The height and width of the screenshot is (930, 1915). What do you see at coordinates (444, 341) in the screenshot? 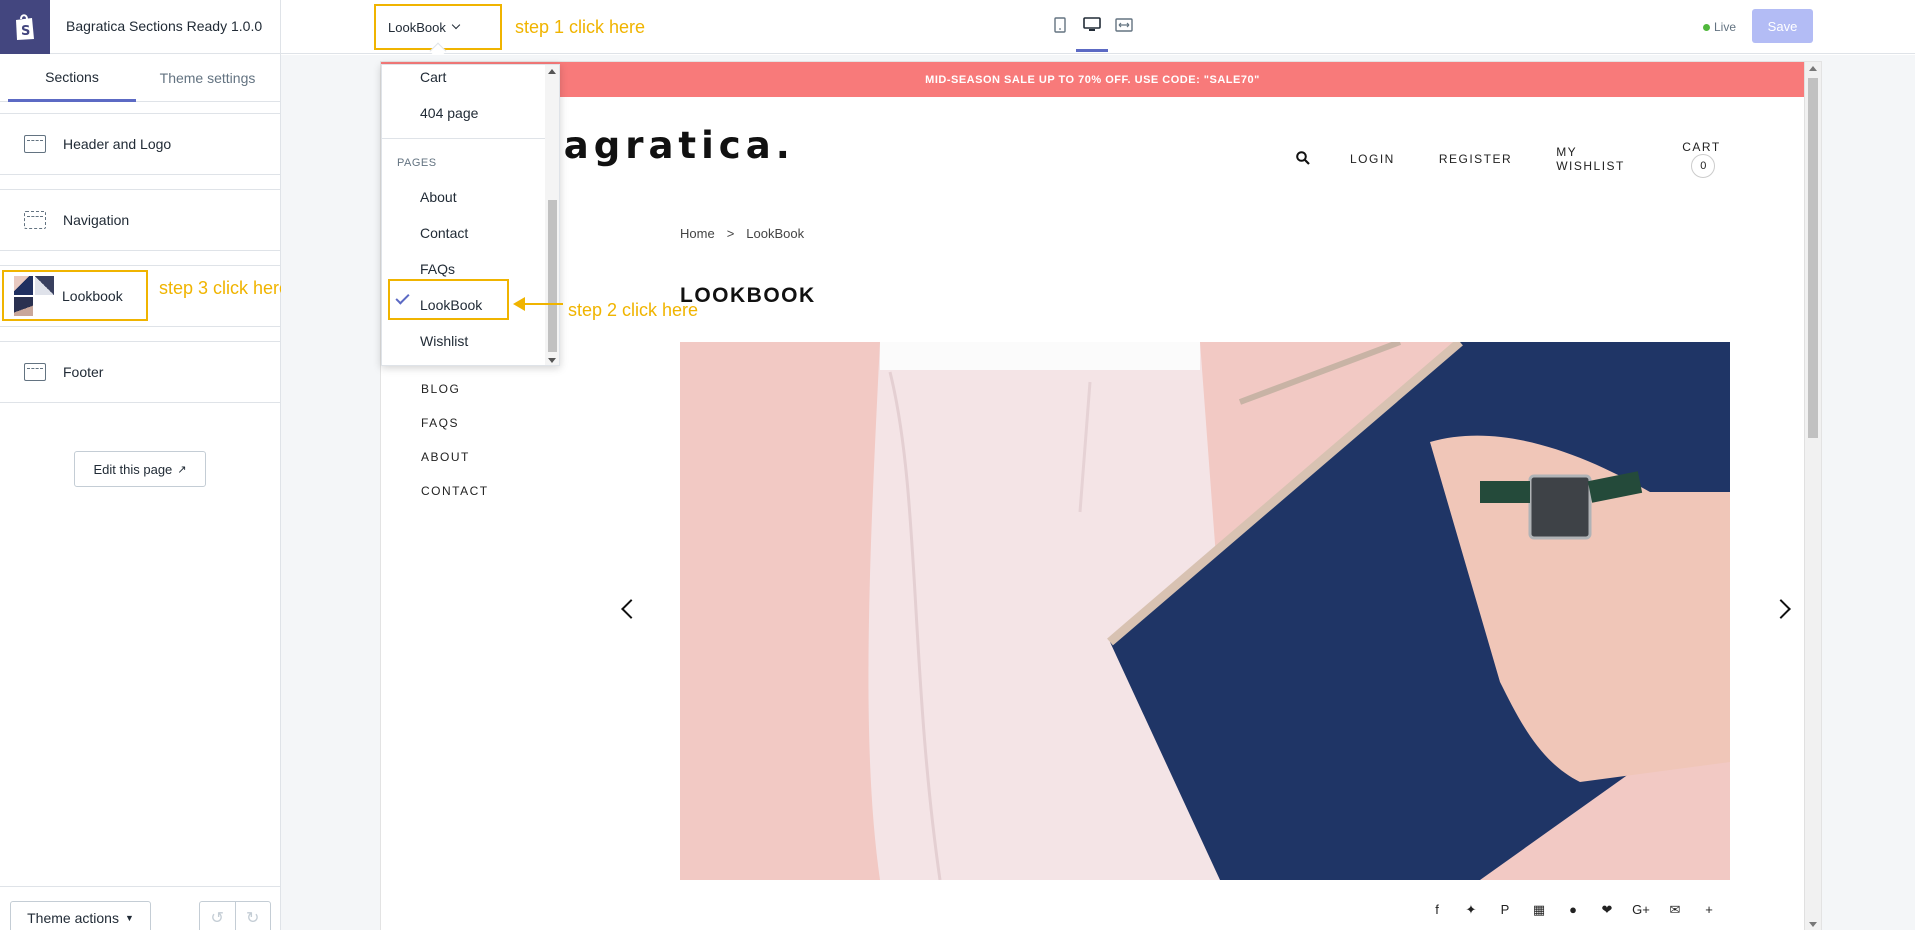
I see `menu-item-wishlist: Wishlist` at bounding box center [444, 341].